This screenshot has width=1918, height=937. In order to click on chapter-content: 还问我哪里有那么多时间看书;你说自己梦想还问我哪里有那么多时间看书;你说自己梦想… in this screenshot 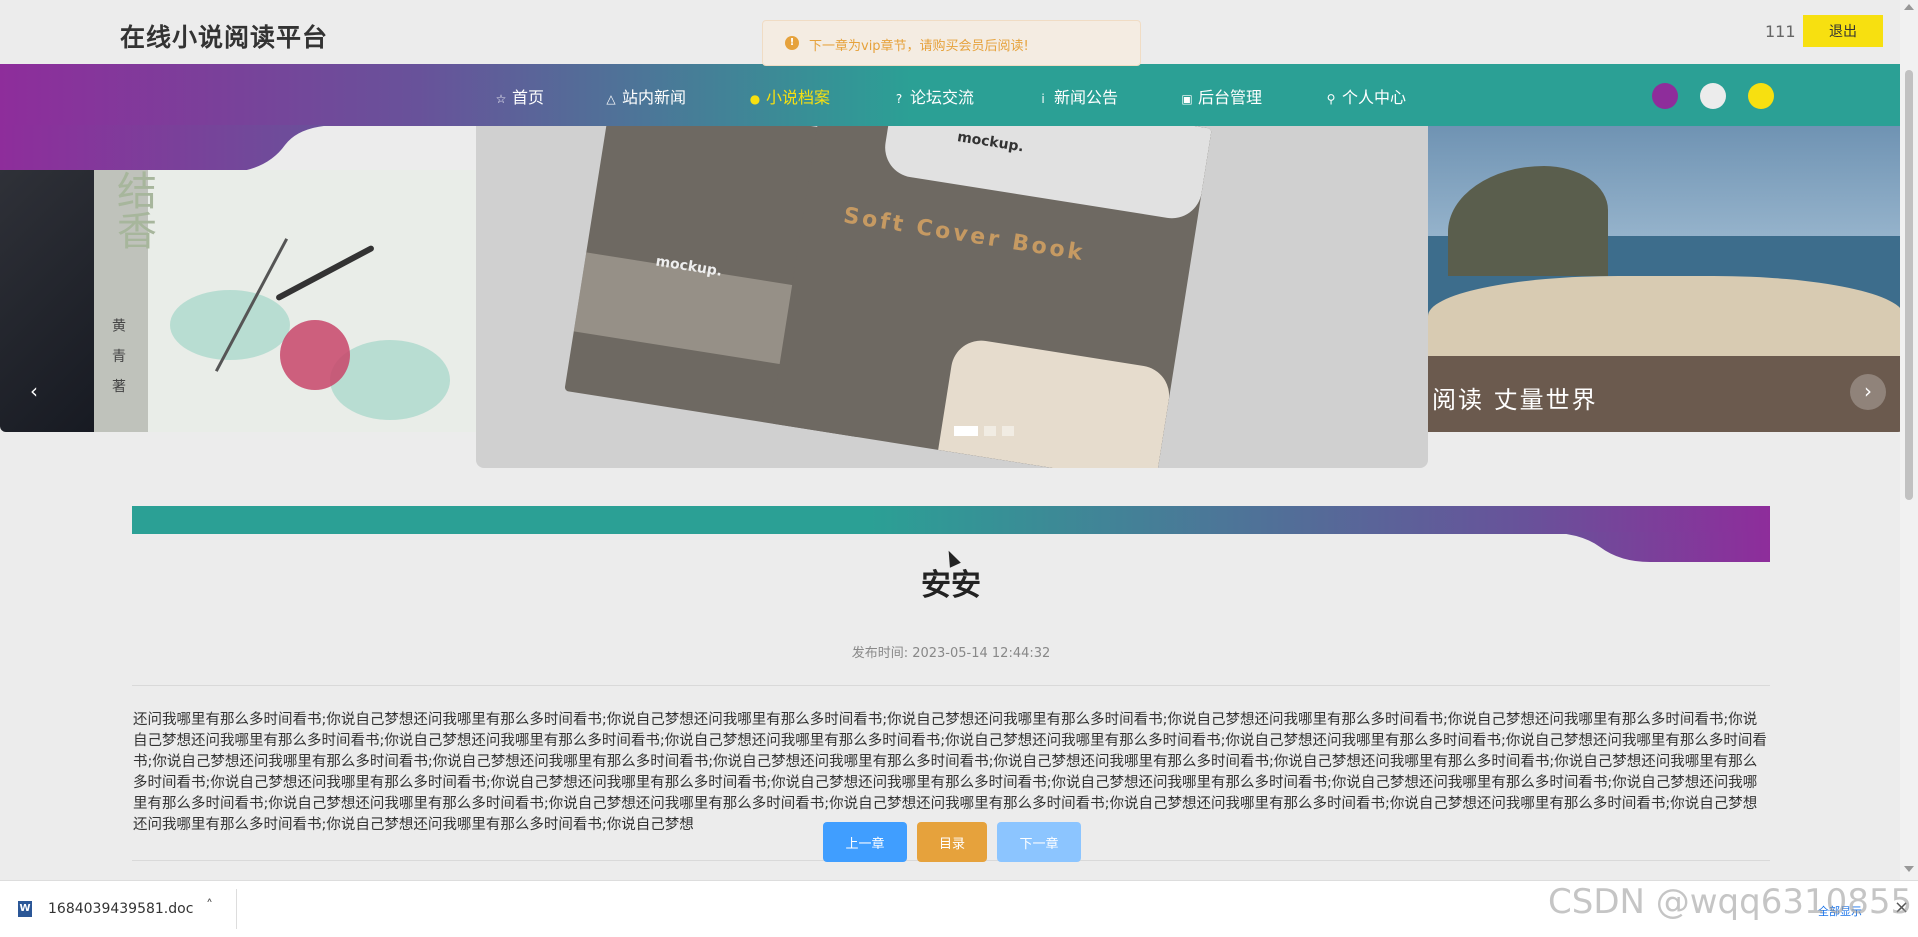, I will do `click(950, 772)`.